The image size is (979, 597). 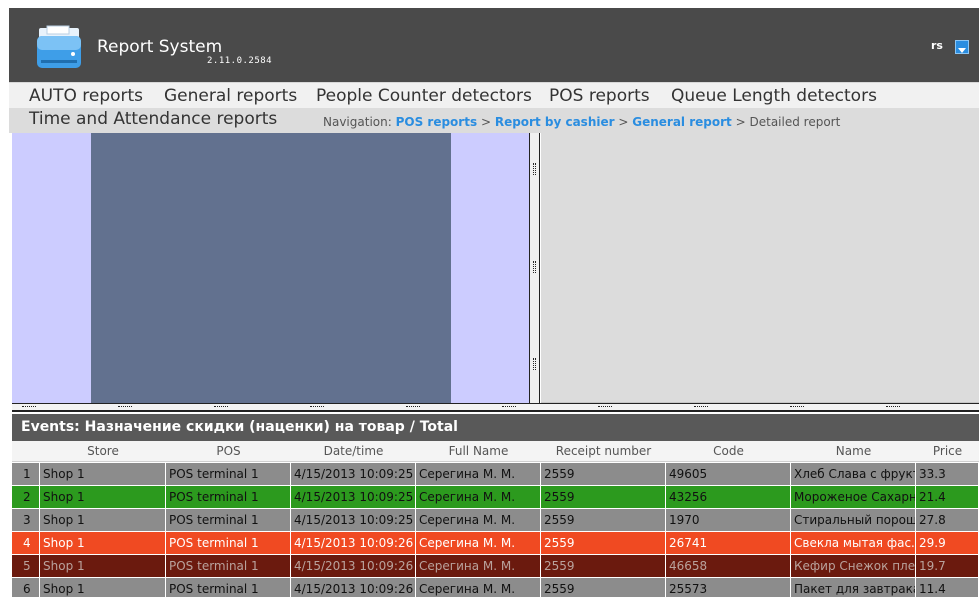 What do you see at coordinates (853, 543) in the screenshot?
I see `table-cell-name: Свекла мытая фас. пак` at bounding box center [853, 543].